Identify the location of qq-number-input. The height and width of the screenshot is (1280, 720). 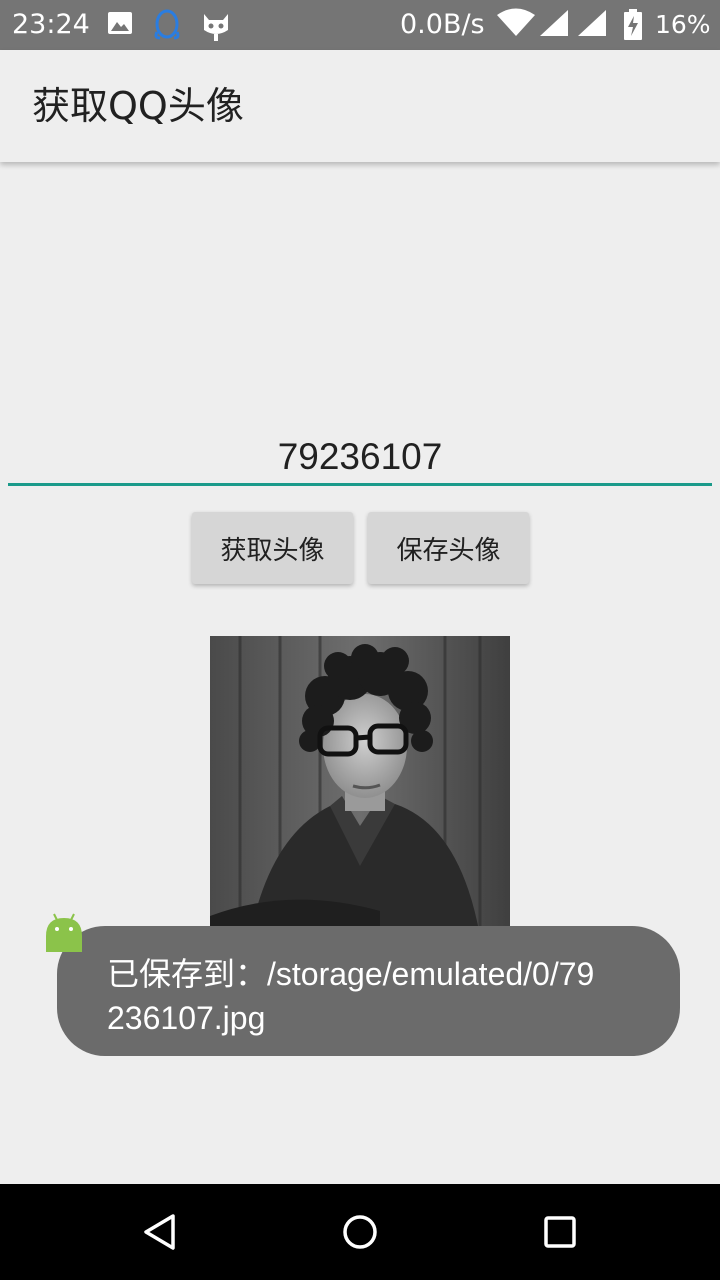
(360, 455).